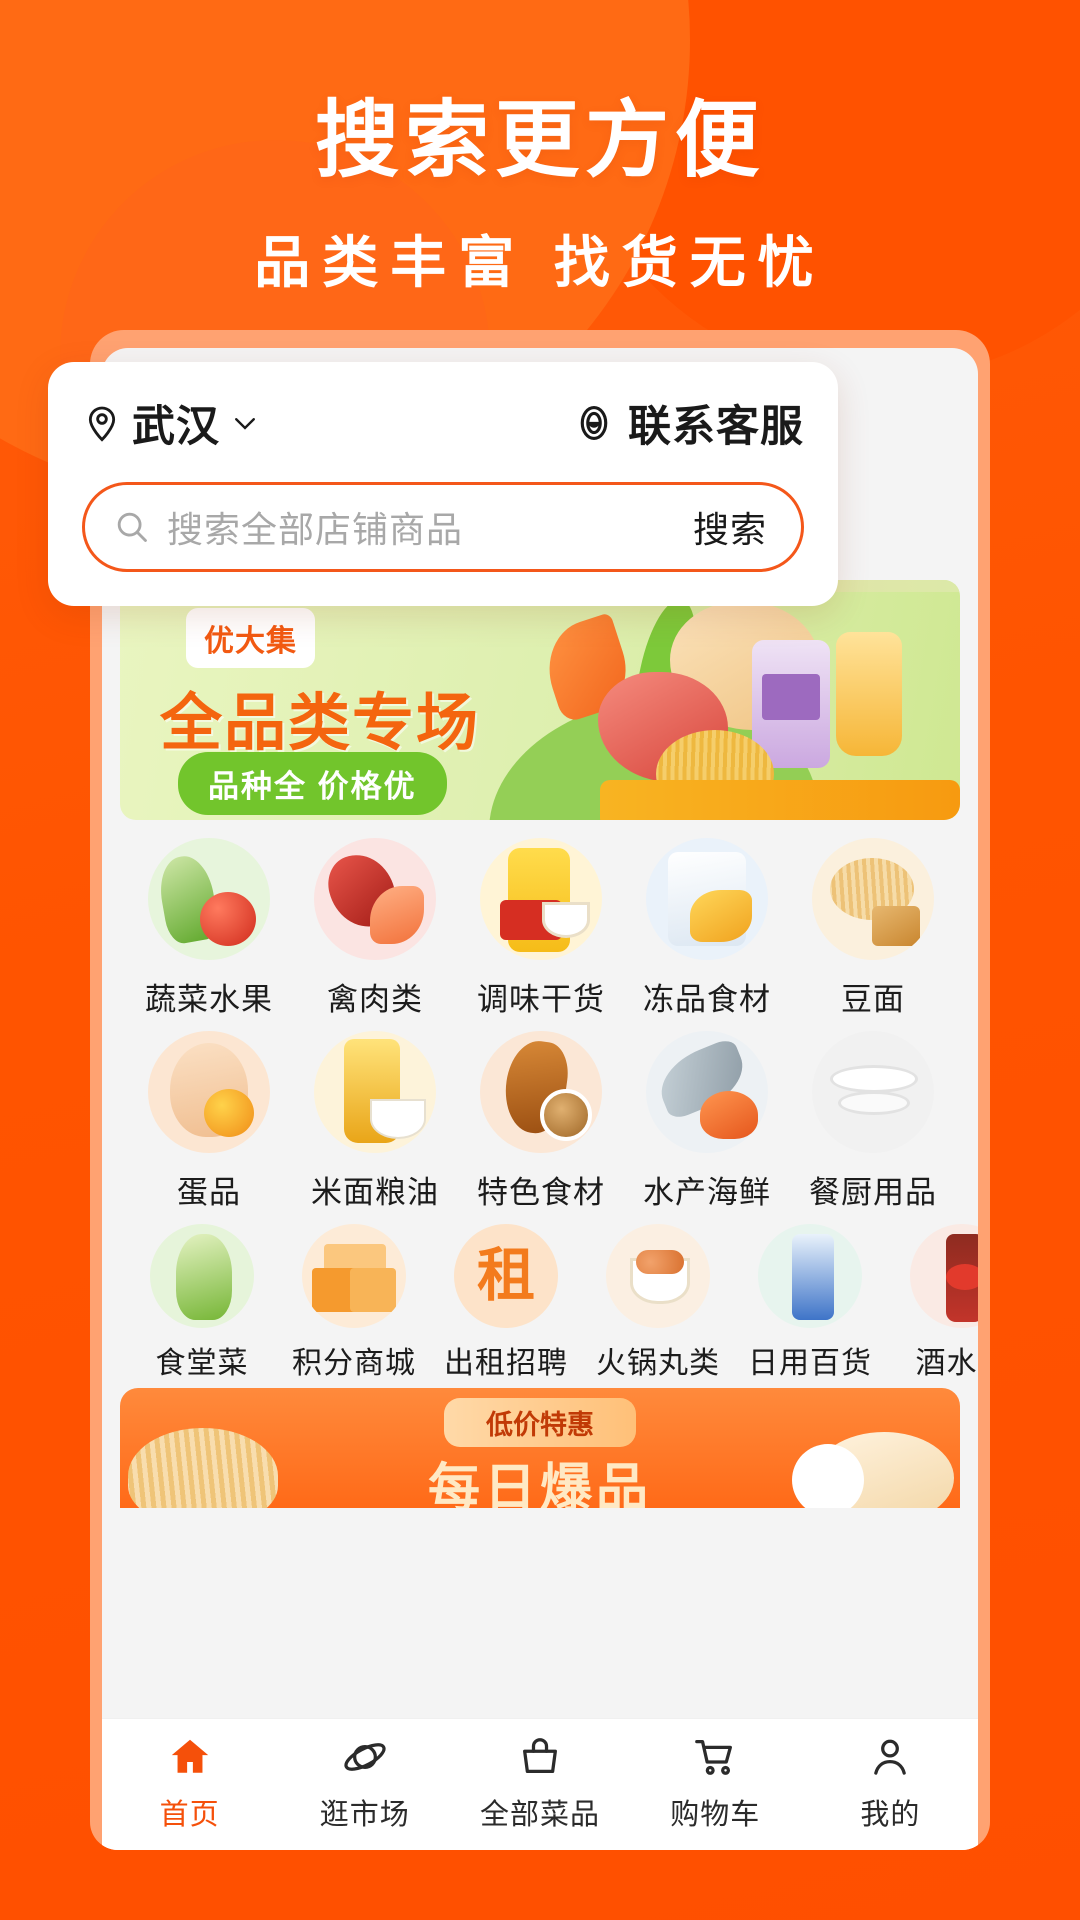 This screenshot has height=1920, width=1080. What do you see at coordinates (715, 1757) in the screenshot?
I see `cart-icon` at bounding box center [715, 1757].